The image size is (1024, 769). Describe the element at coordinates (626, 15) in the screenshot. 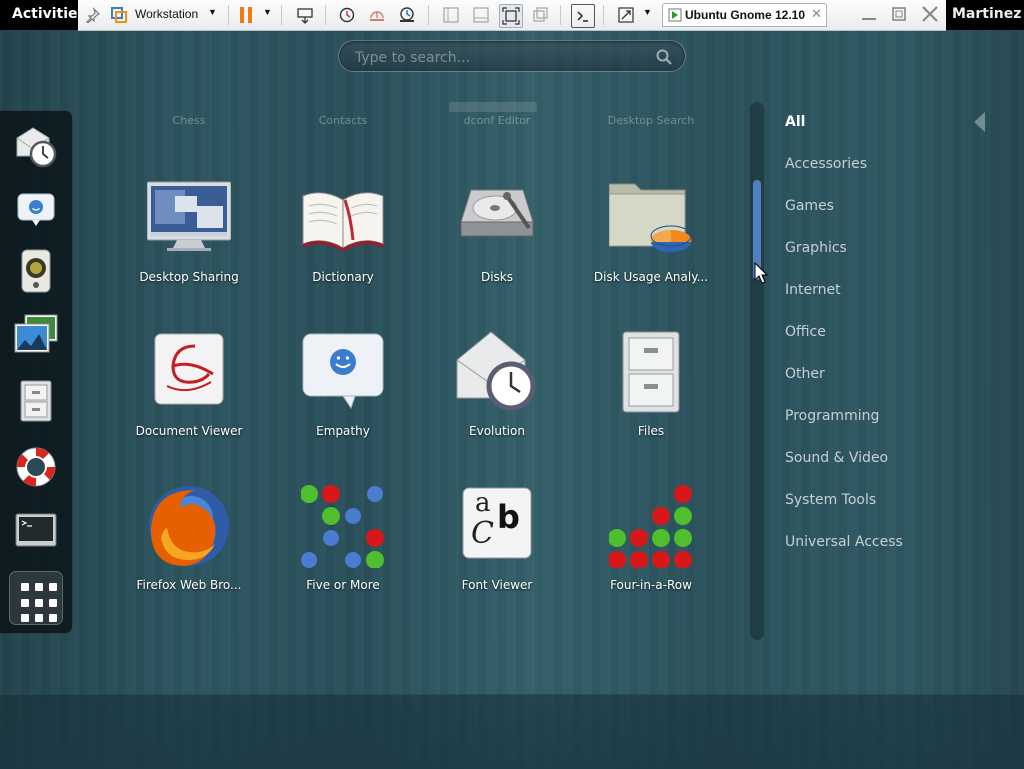

I see `stretch-guest-icon` at that location.